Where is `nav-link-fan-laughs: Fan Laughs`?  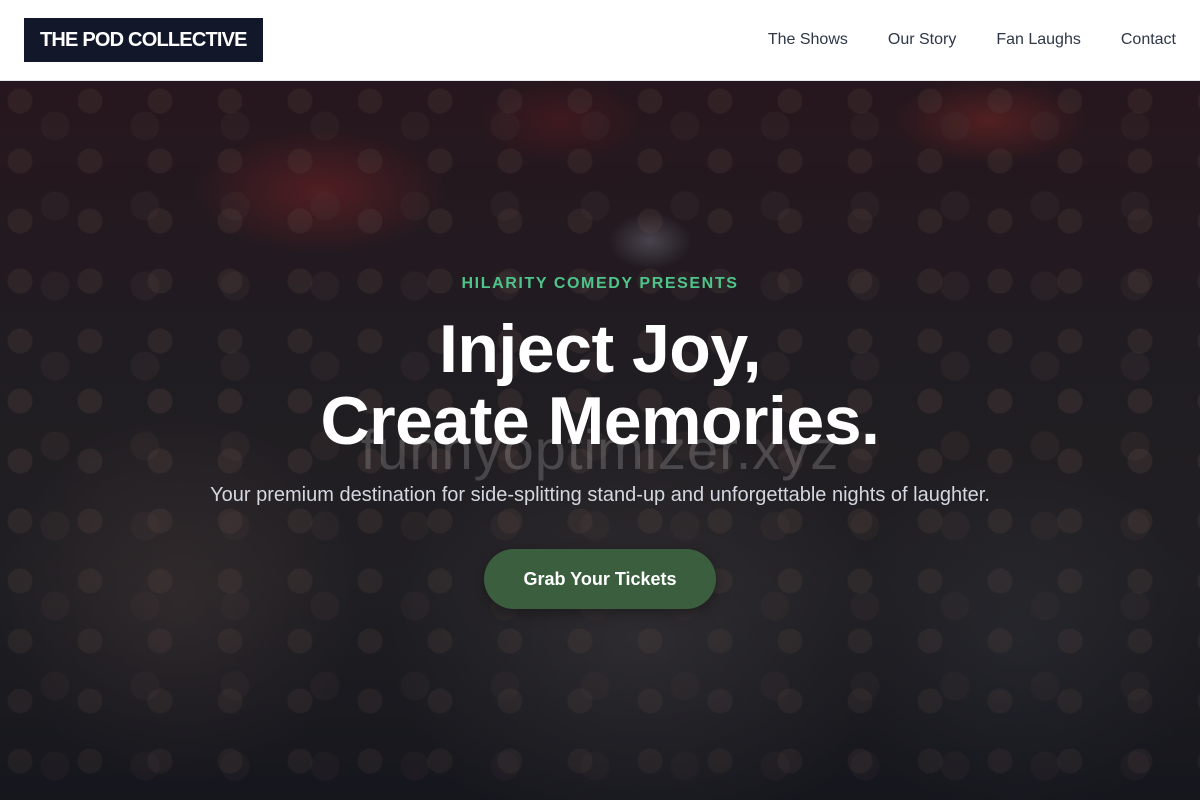 nav-link-fan-laughs: Fan Laughs is located at coordinates (1038, 40).